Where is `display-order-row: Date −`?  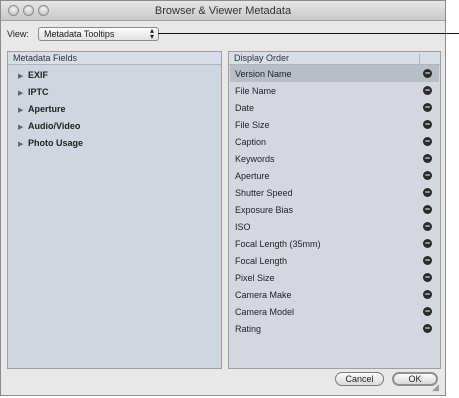
display-order-row: Date − is located at coordinates (334, 107).